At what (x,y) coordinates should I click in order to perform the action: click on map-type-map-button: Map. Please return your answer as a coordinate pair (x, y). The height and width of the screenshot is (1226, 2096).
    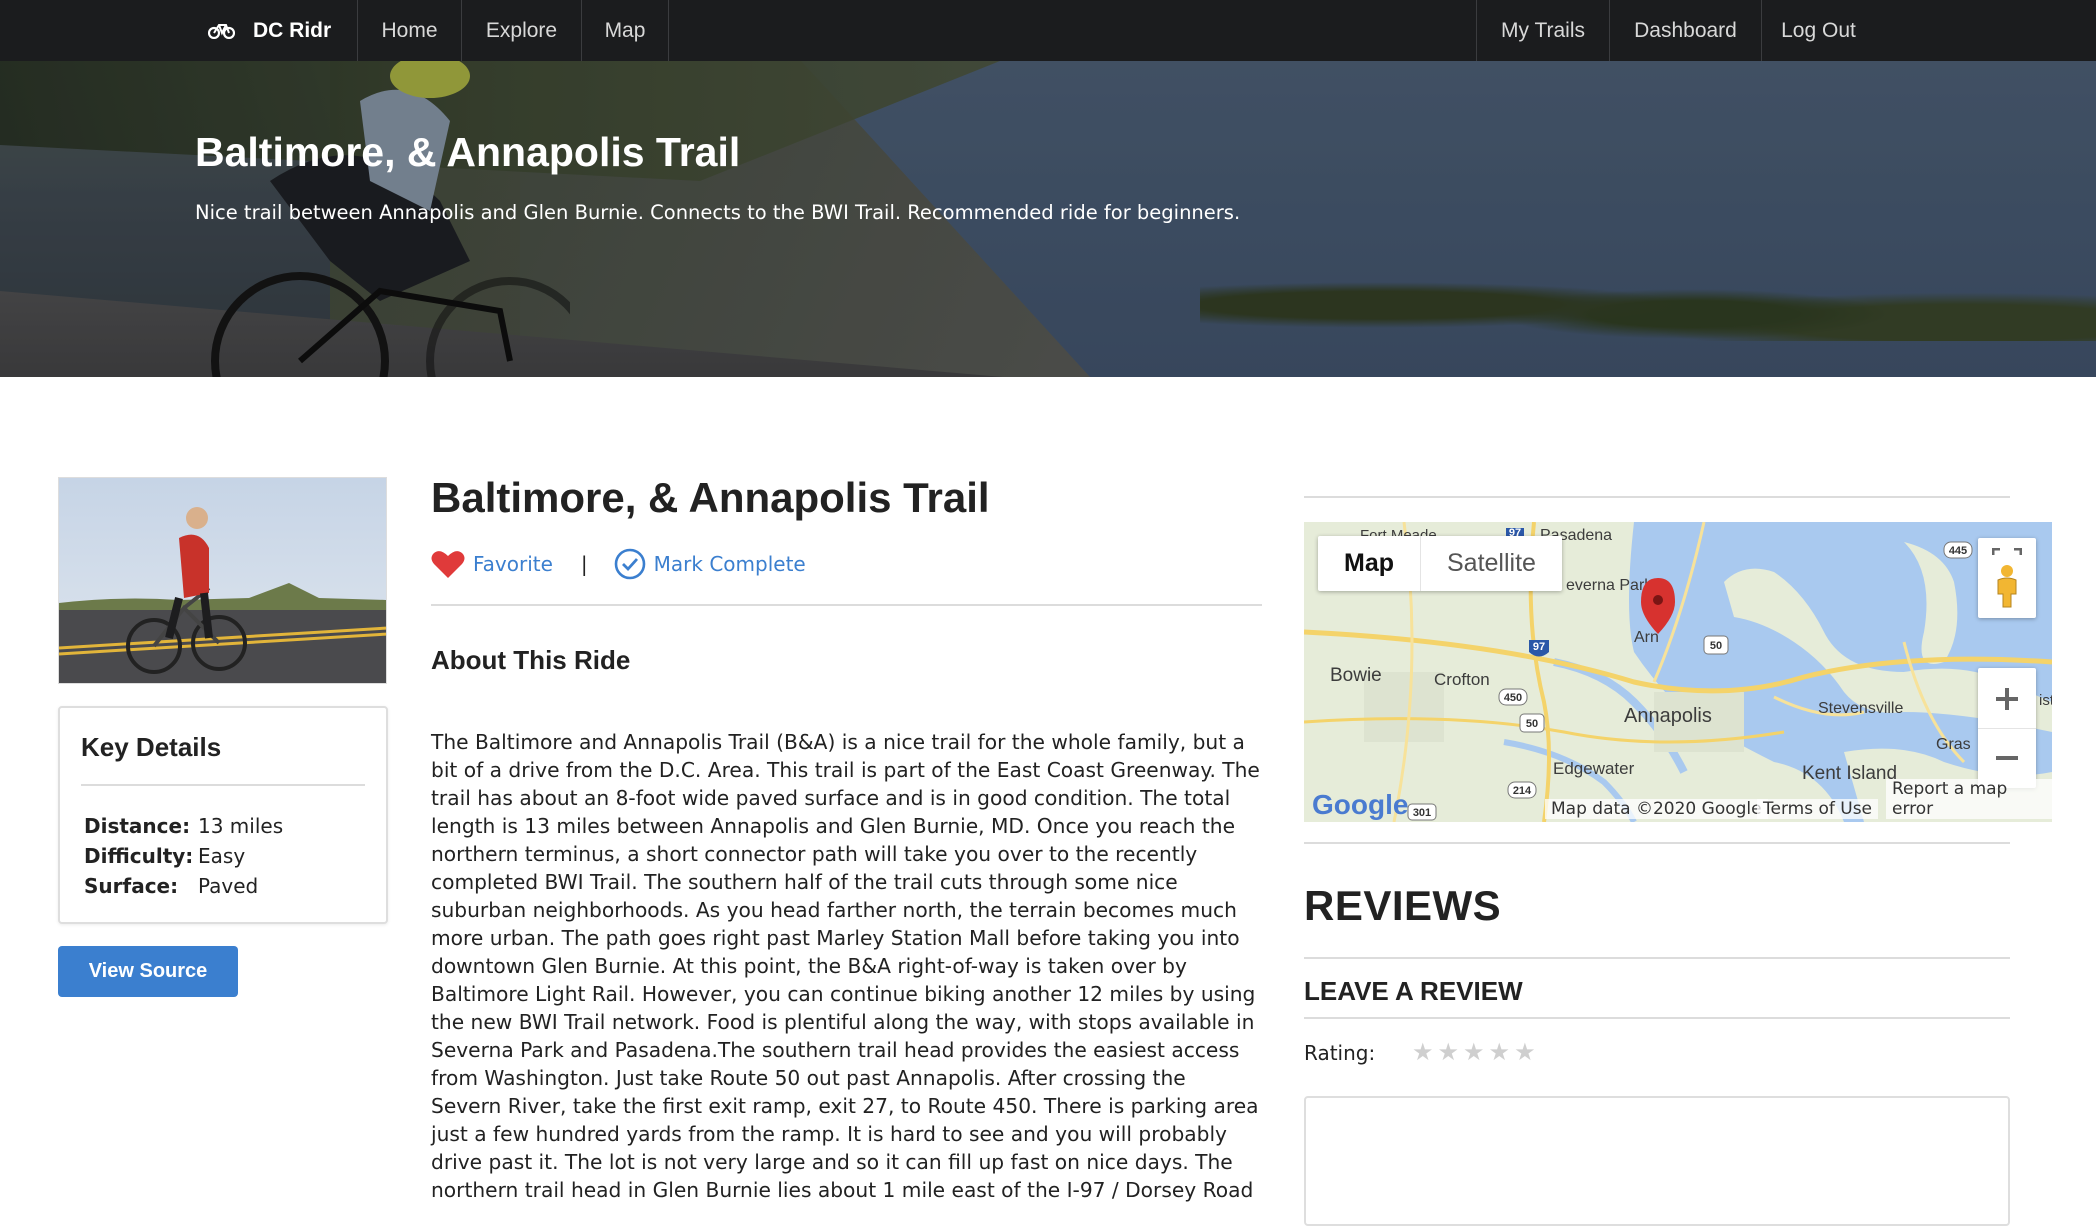
    Looking at the image, I should click on (1369, 563).